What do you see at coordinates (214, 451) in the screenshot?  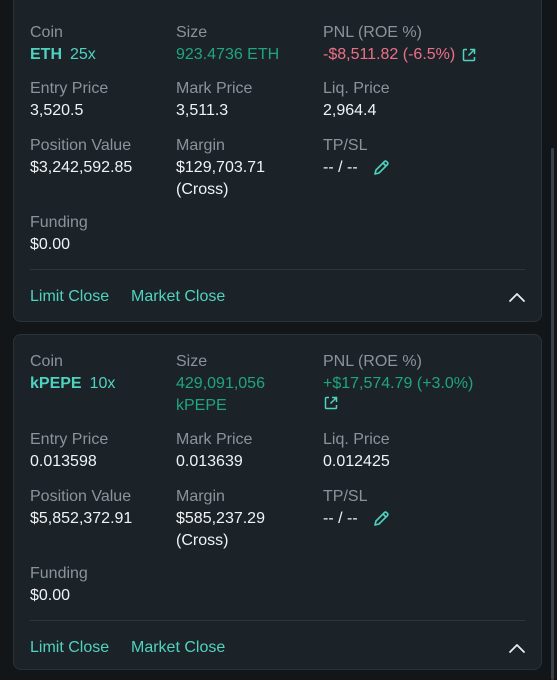 I see `mark-price-field: Mark Price 0.013639` at bounding box center [214, 451].